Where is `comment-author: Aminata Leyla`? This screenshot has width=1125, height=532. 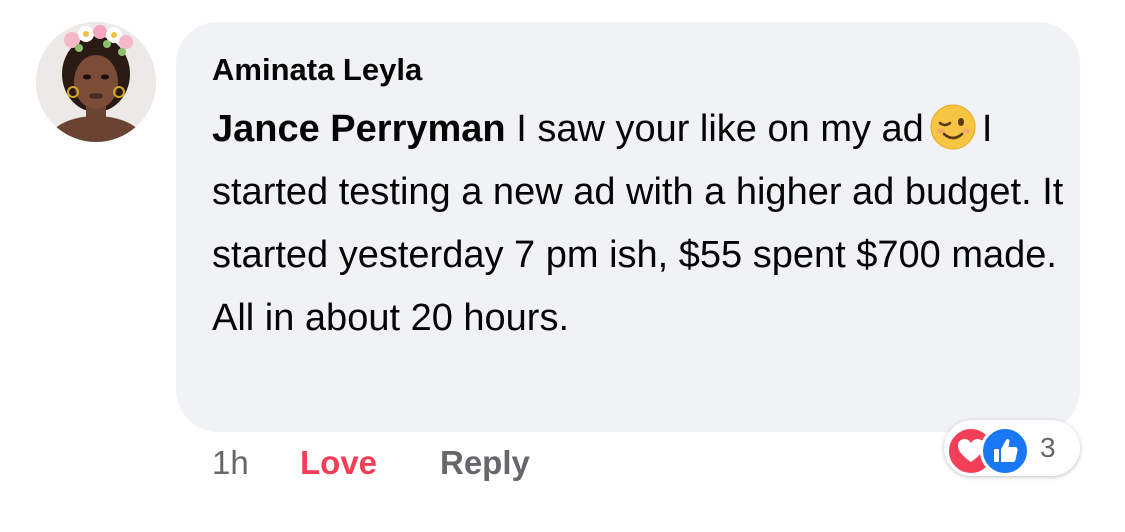 comment-author: Aminata Leyla is located at coordinates (317, 70).